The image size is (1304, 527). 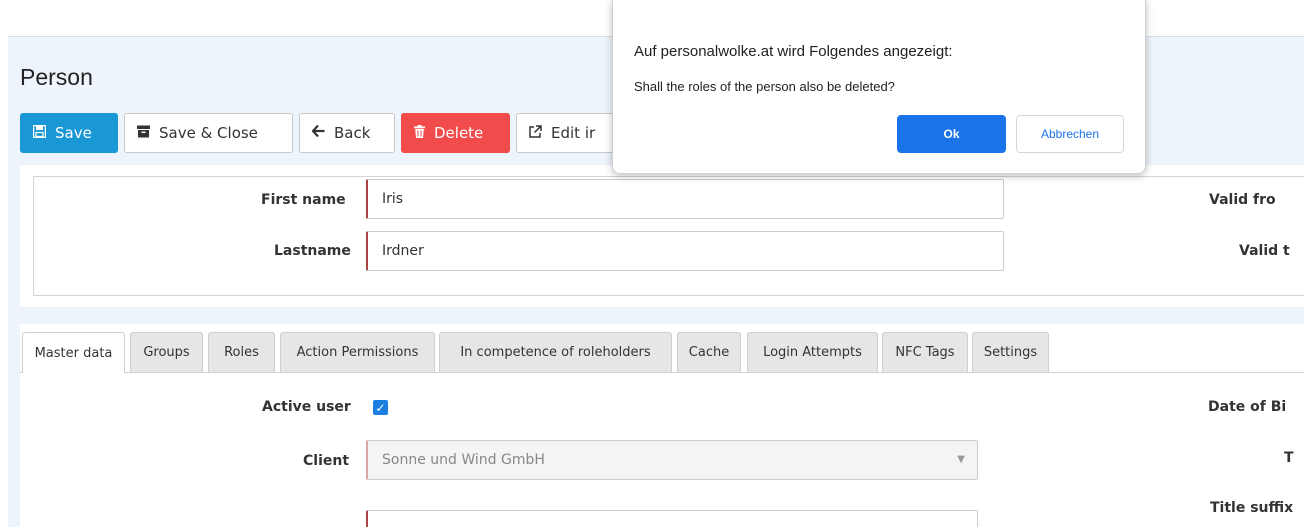 I want to click on archive-box-icon, so click(x=143, y=133).